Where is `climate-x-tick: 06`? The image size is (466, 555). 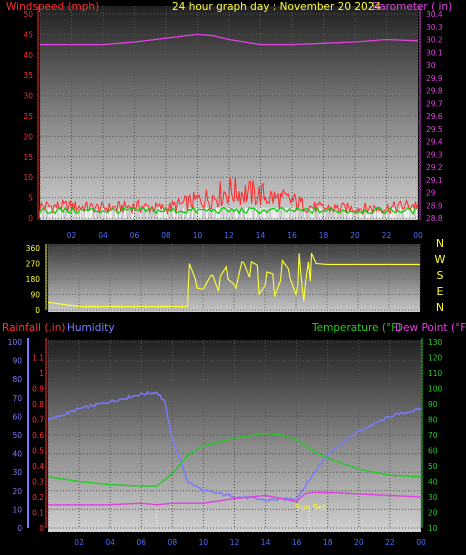 climate-x-tick: 06 is located at coordinates (141, 542).